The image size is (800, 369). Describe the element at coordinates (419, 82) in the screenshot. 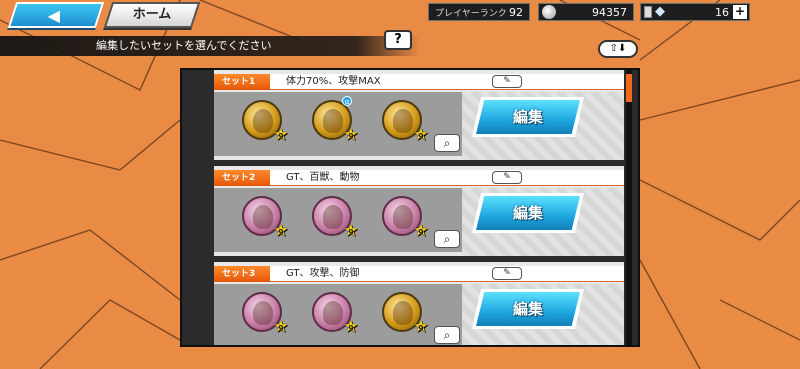

I see `set-header: セット1 体力70%、攻撃MAX ✎` at that location.